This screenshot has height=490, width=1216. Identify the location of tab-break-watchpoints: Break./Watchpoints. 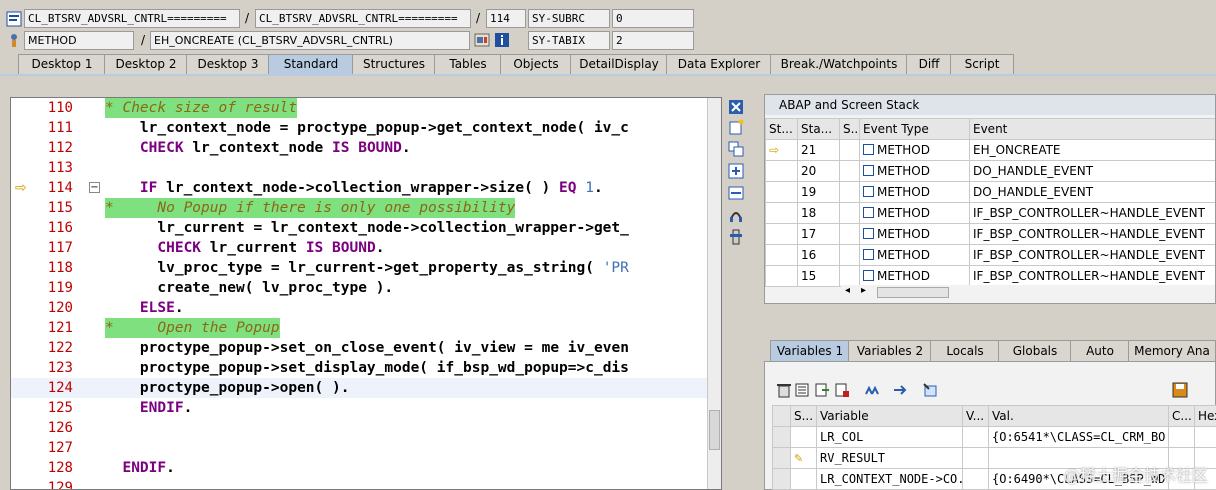
(839, 64).